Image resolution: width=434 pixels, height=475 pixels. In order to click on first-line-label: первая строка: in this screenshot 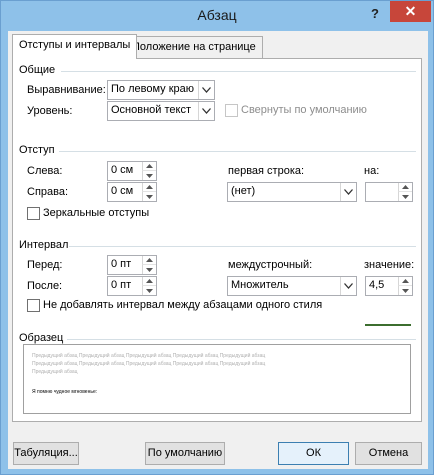, I will do `click(266, 171)`.